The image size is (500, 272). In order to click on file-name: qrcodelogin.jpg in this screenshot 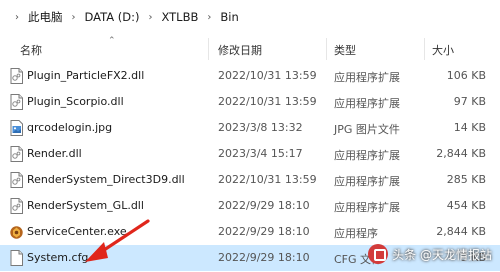, I will do `click(70, 127)`.